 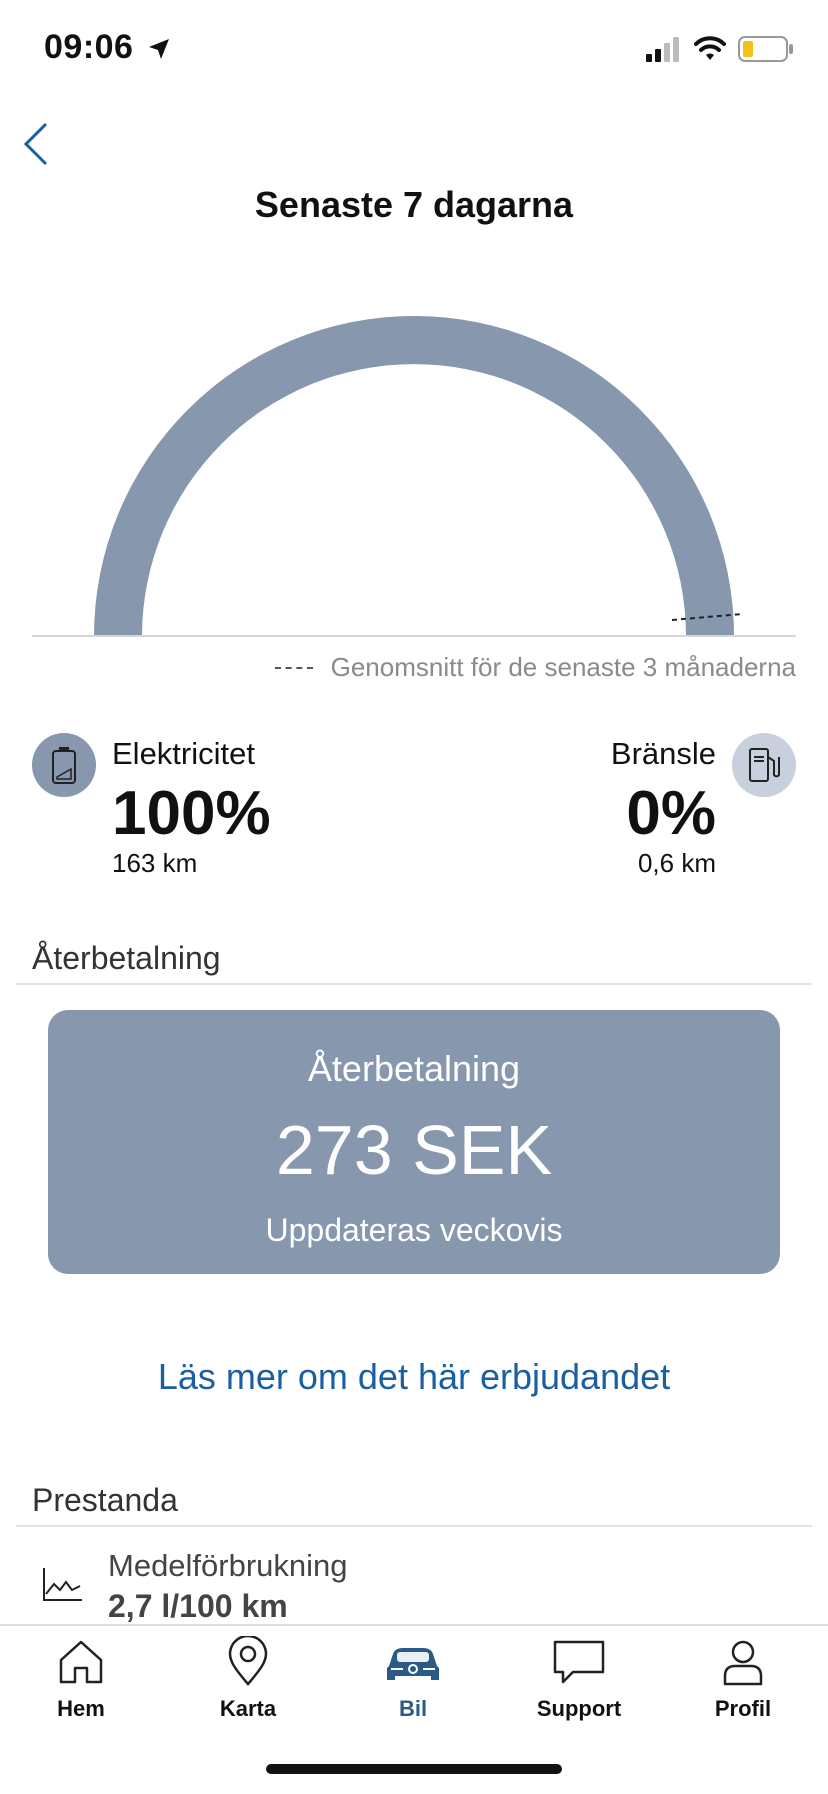 I want to click on cellular-signal-icon, so click(x=662, y=49).